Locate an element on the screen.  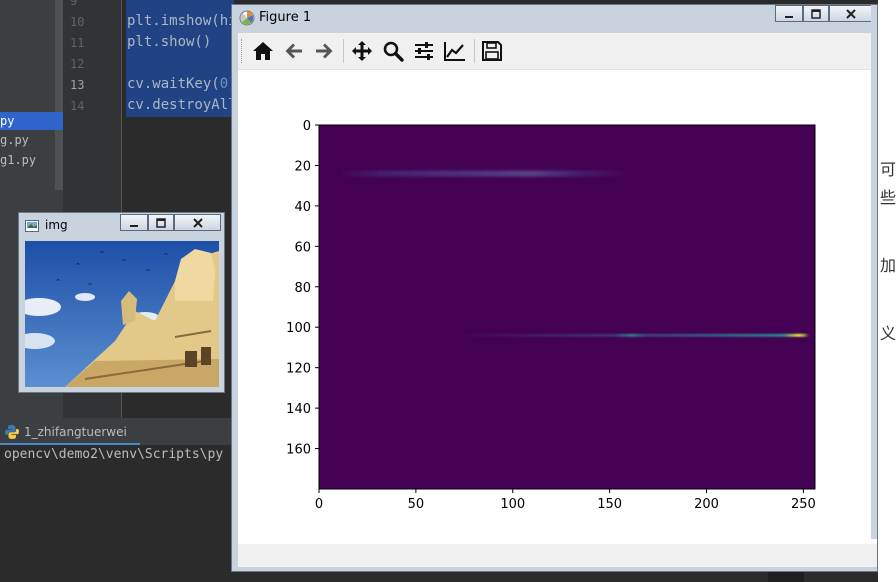
background-document-strip: 可 些 加 义 is located at coordinates (887, 291).